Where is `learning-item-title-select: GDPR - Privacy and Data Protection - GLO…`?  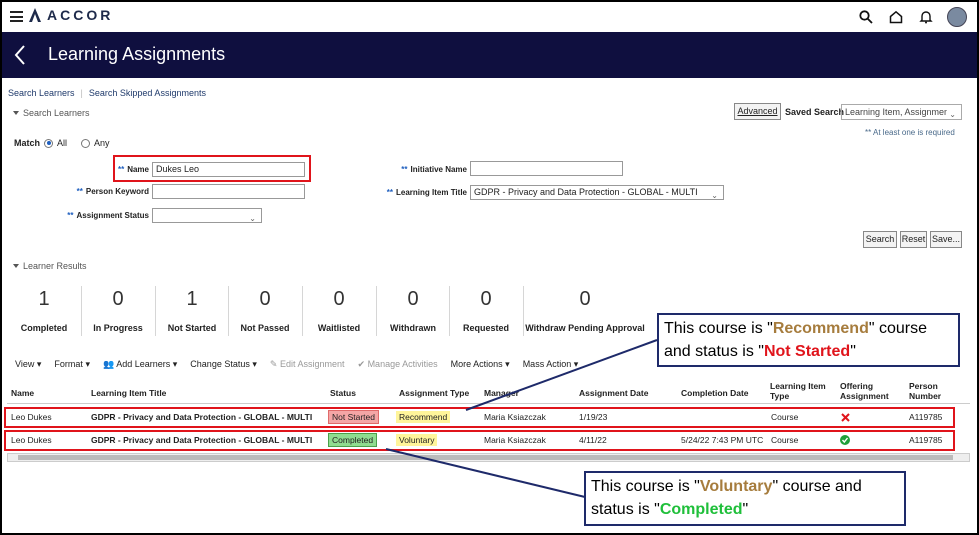 learning-item-title-select: GDPR - Privacy and Data Protection - GLO… is located at coordinates (597, 192).